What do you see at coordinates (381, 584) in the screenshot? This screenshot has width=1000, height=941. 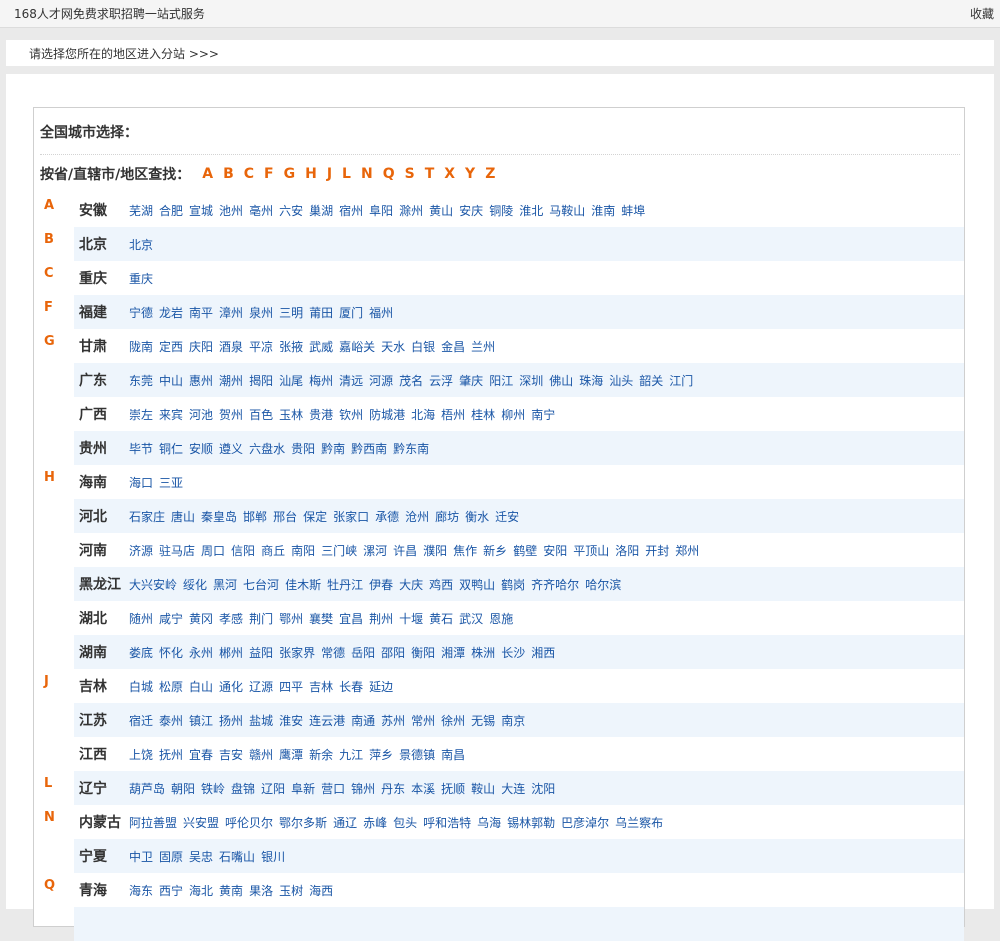 I see `city-link: 伊春` at bounding box center [381, 584].